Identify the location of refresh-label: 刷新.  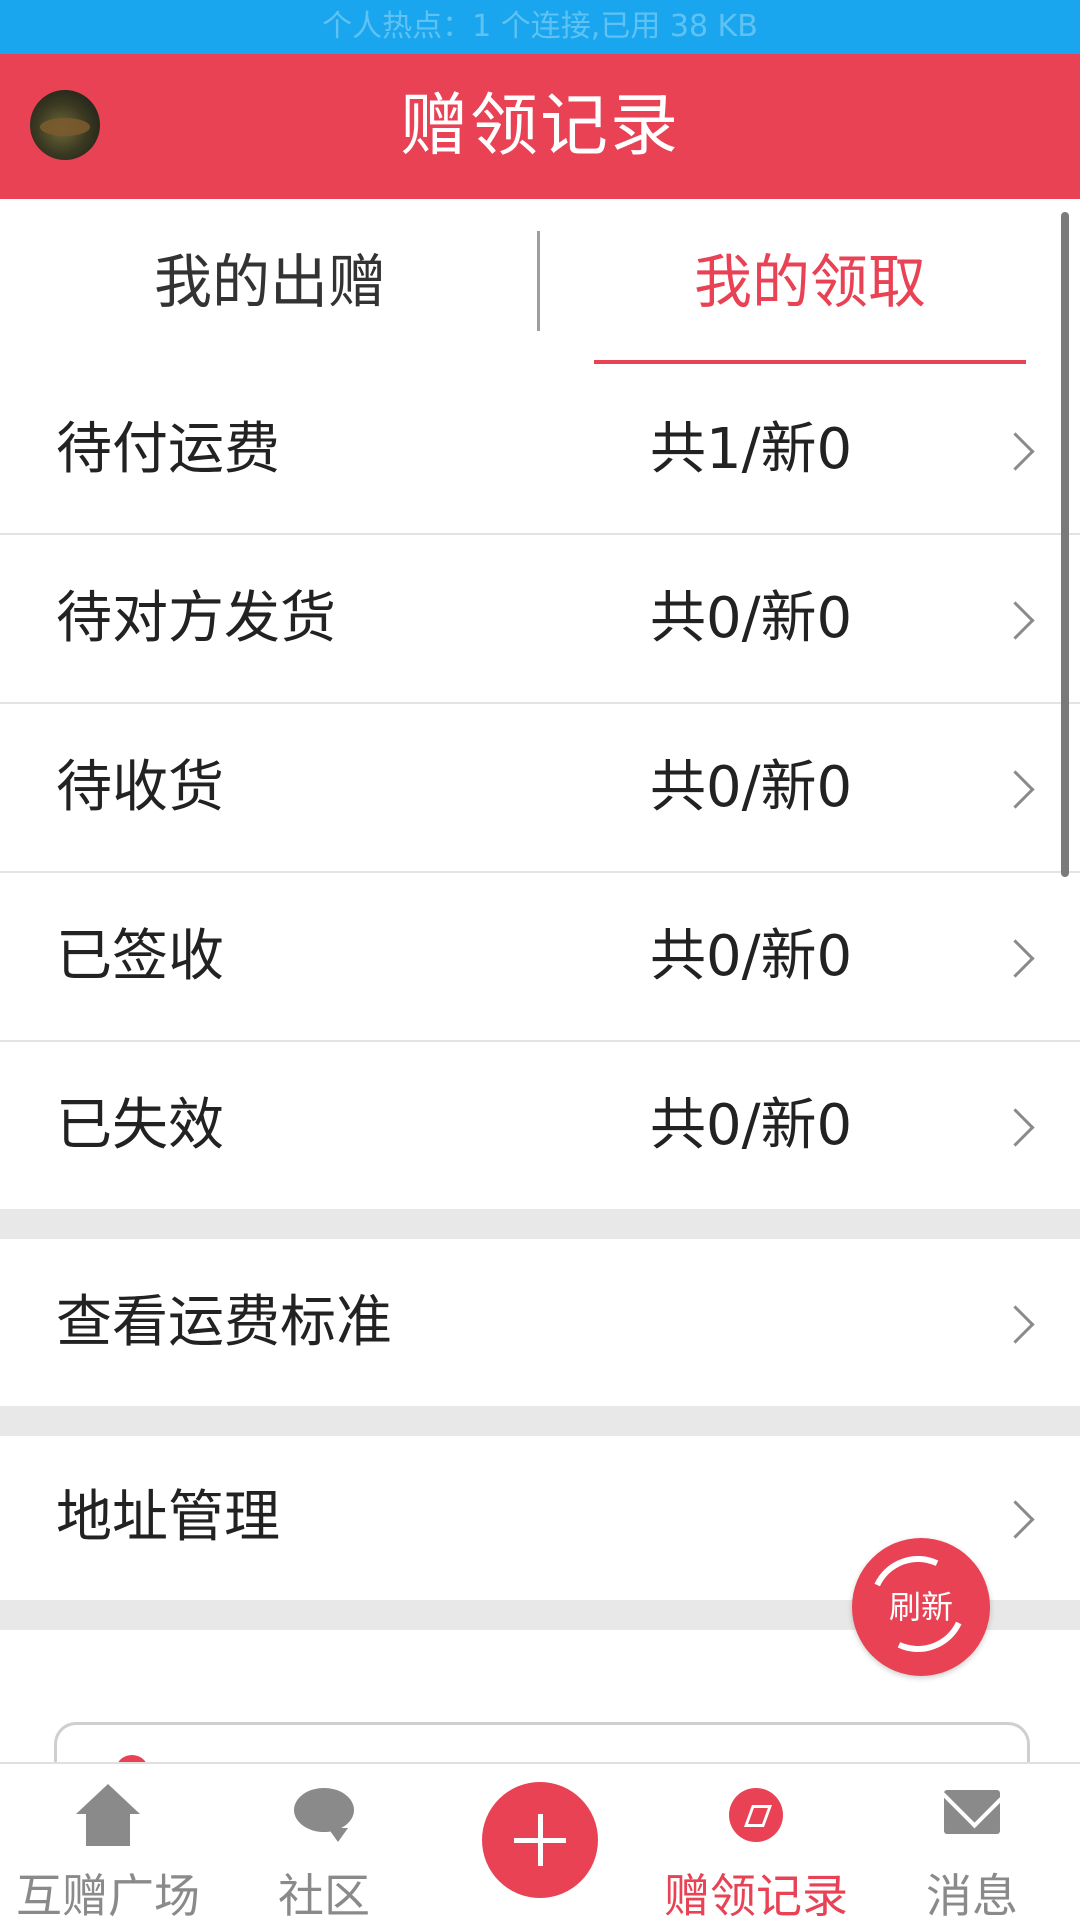
(920, 1607).